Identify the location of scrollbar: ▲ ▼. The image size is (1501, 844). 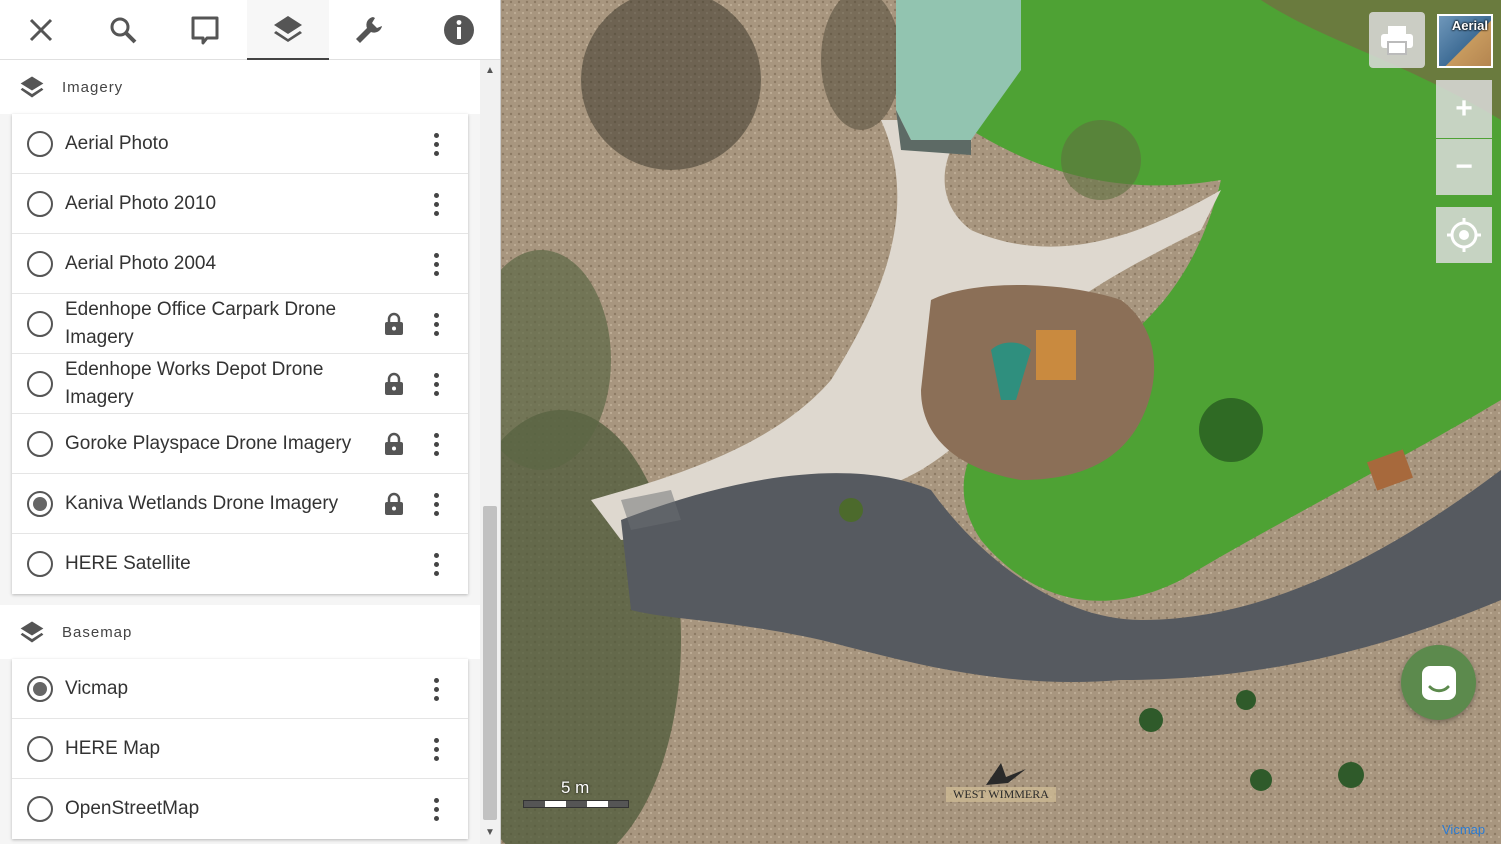
(490, 452).